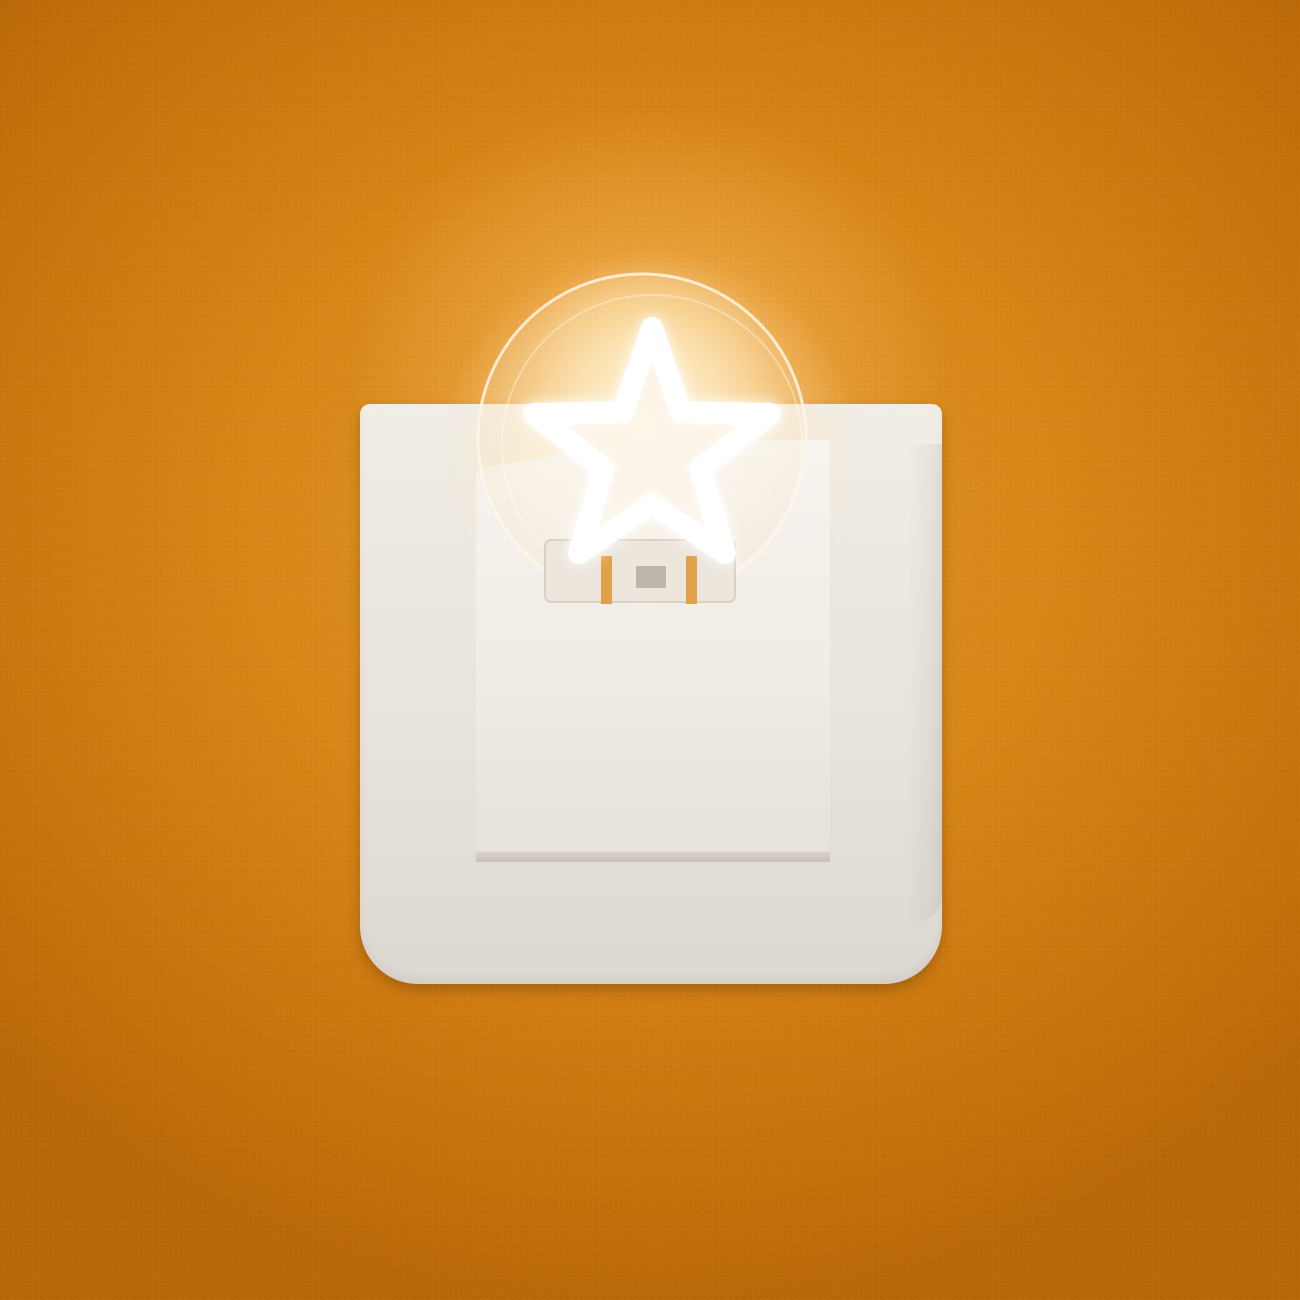 This screenshot has height=1300, width=1300. Describe the element at coordinates (642, 438) in the screenshot. I see `night-light-lamp` at that location.